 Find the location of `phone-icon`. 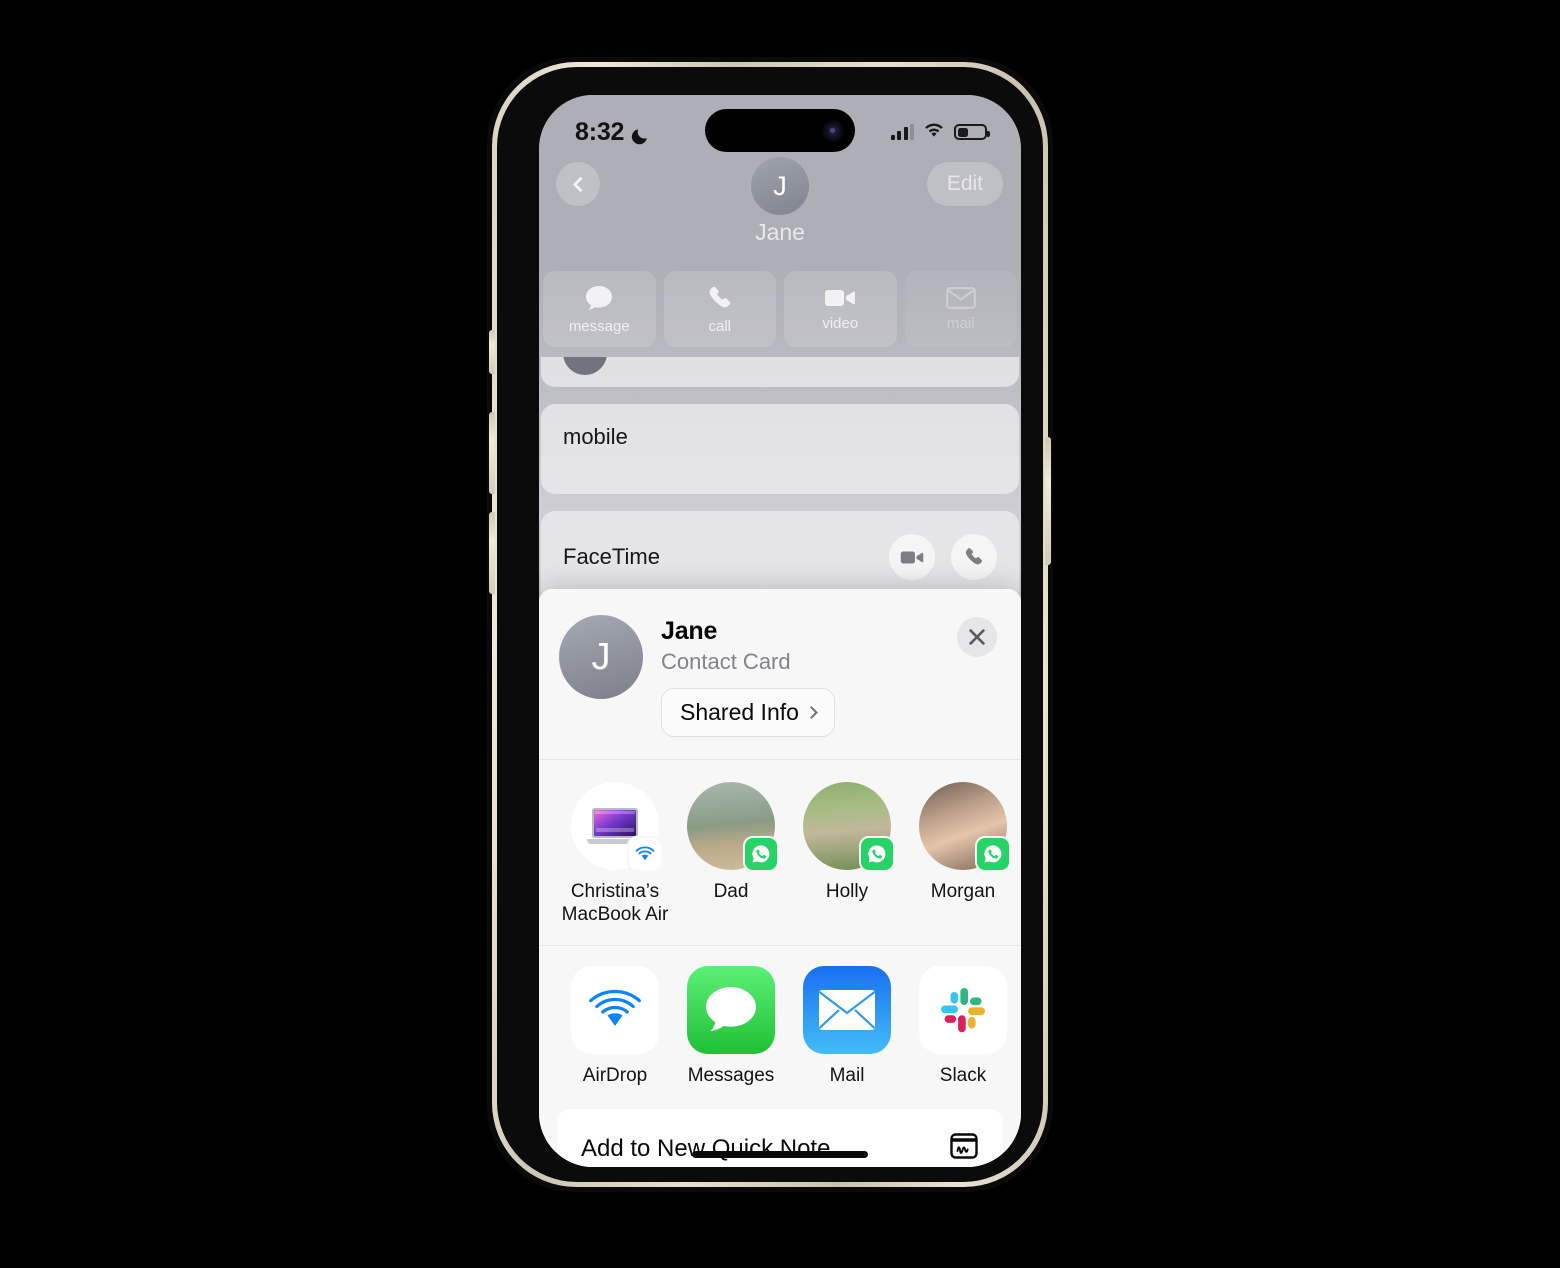

phone-icon is located at coordinates (720, 298).